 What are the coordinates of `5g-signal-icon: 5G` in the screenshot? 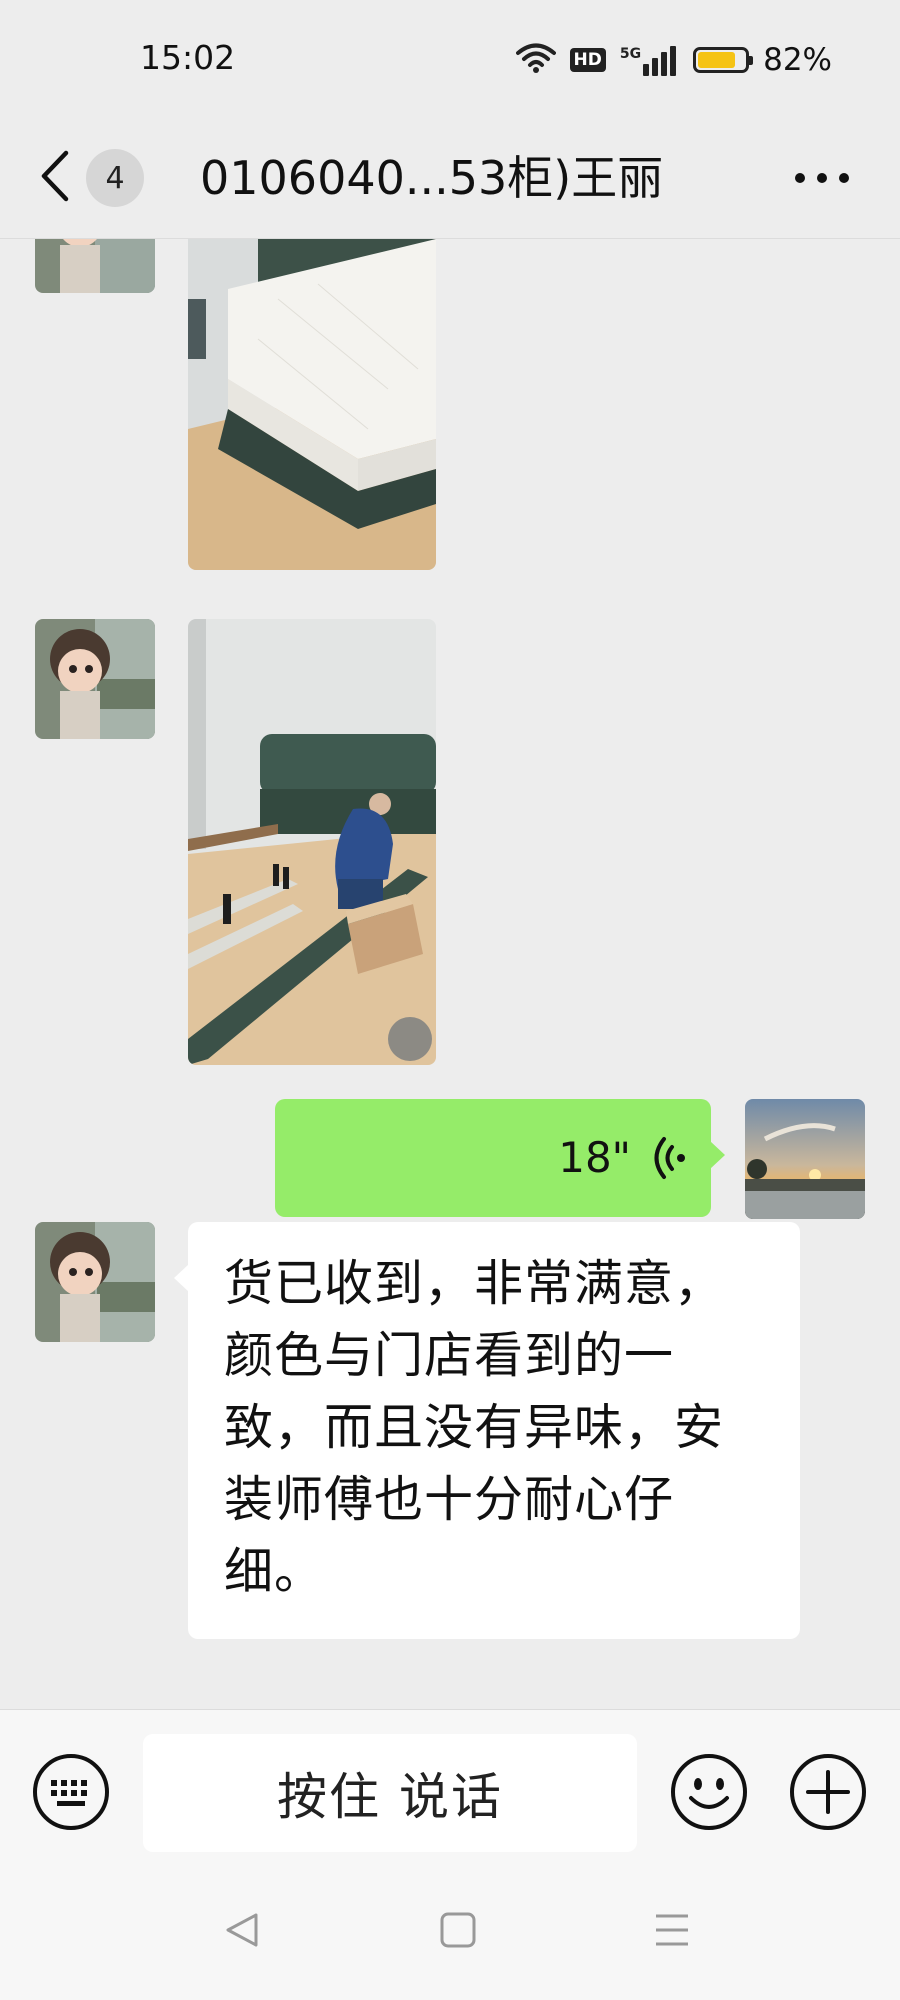 It's located at (649, 60).